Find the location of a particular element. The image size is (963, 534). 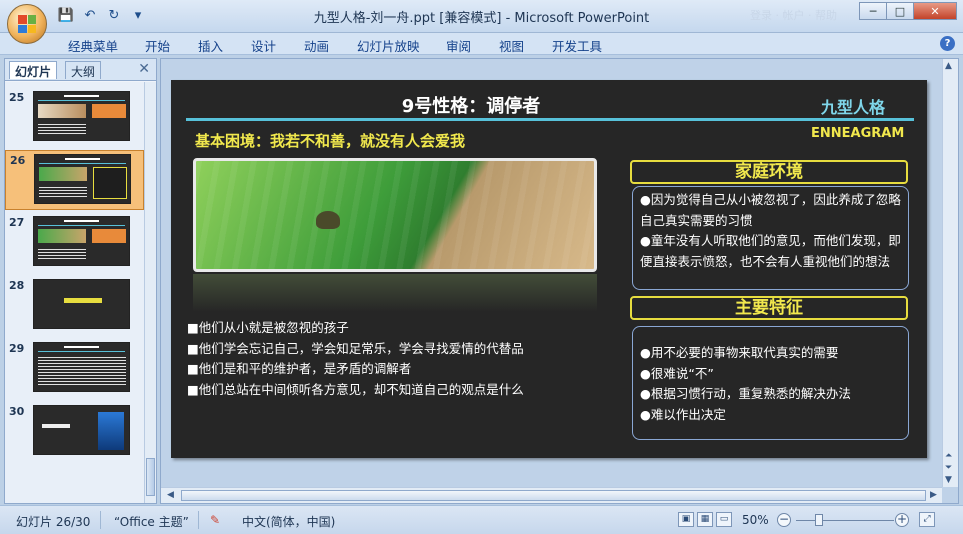

slide-thumb-30: 30 is located at coordinates (74, 432).